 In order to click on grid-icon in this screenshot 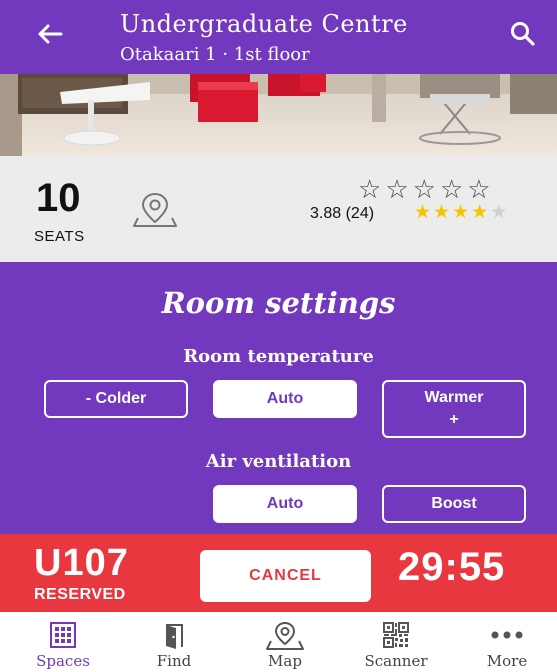, I will do `click(63, 635)`.